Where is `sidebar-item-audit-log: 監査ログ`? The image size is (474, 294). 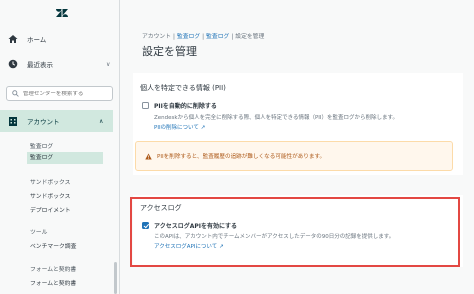 sidebar-item-audit-log: 監査ログ is located at coordinates (65, 158).